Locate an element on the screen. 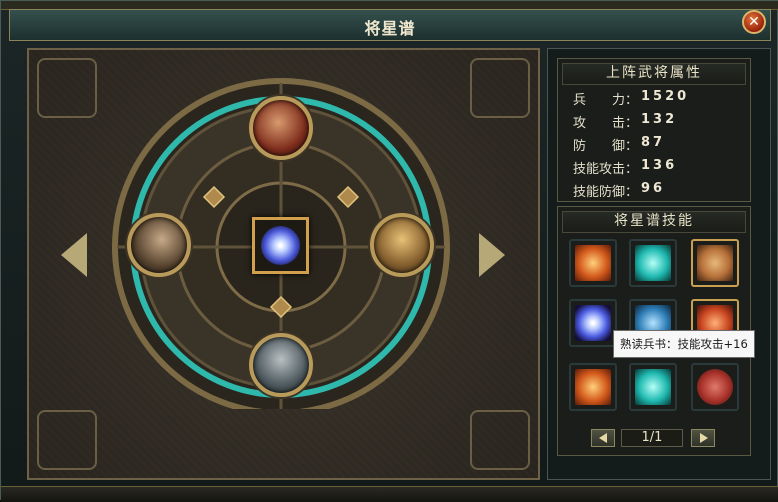  window-title: 将星谱 is located at coordinates (390, 28).